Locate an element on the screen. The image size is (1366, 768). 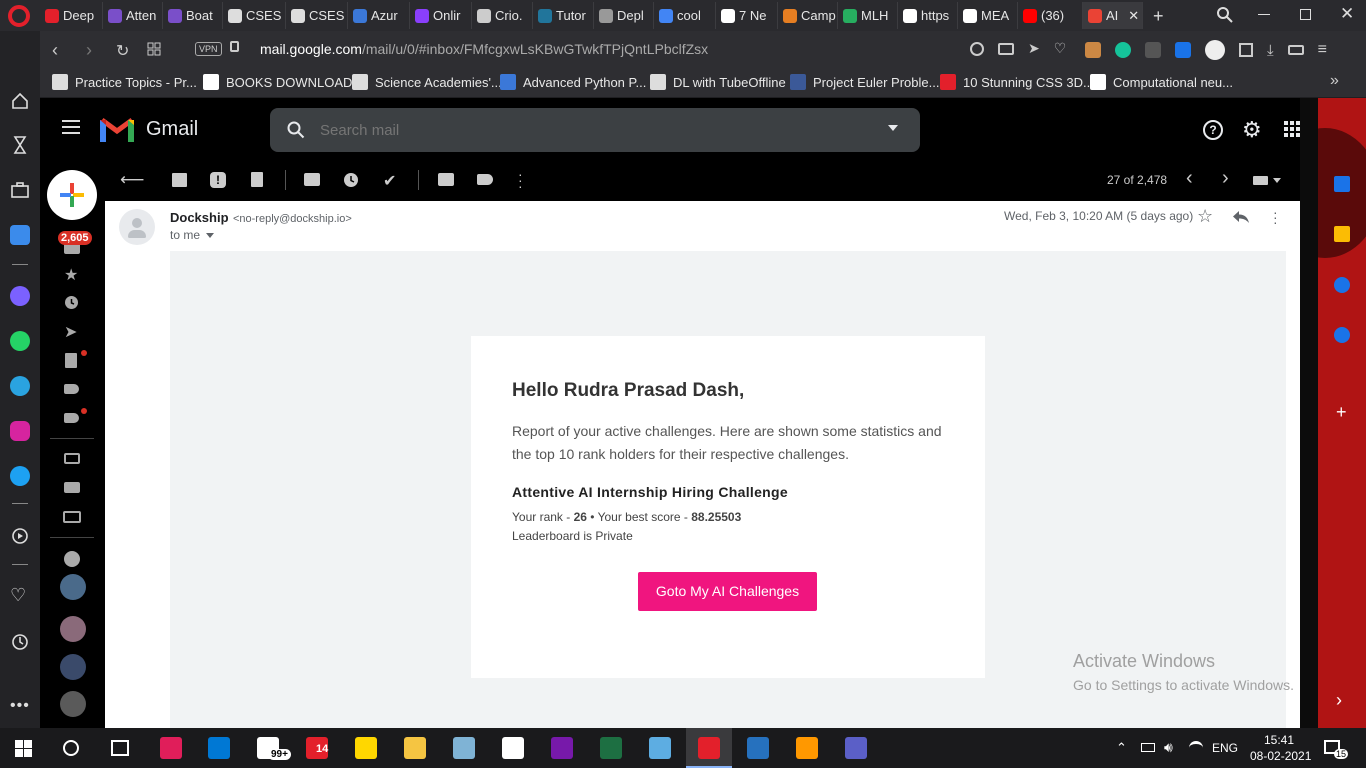
reader-icon is located at coordinates (20, 235).